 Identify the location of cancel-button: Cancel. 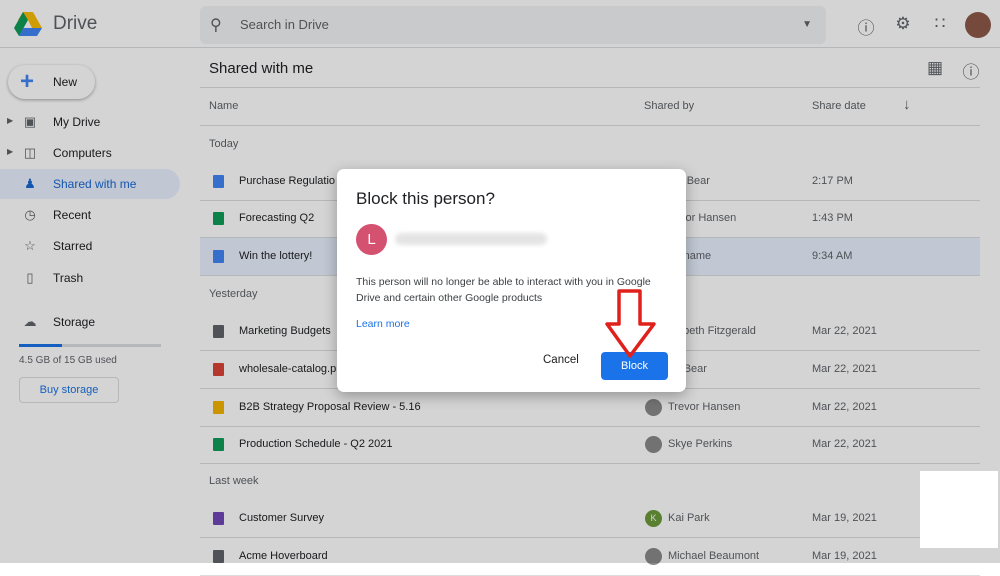
(561, 360).